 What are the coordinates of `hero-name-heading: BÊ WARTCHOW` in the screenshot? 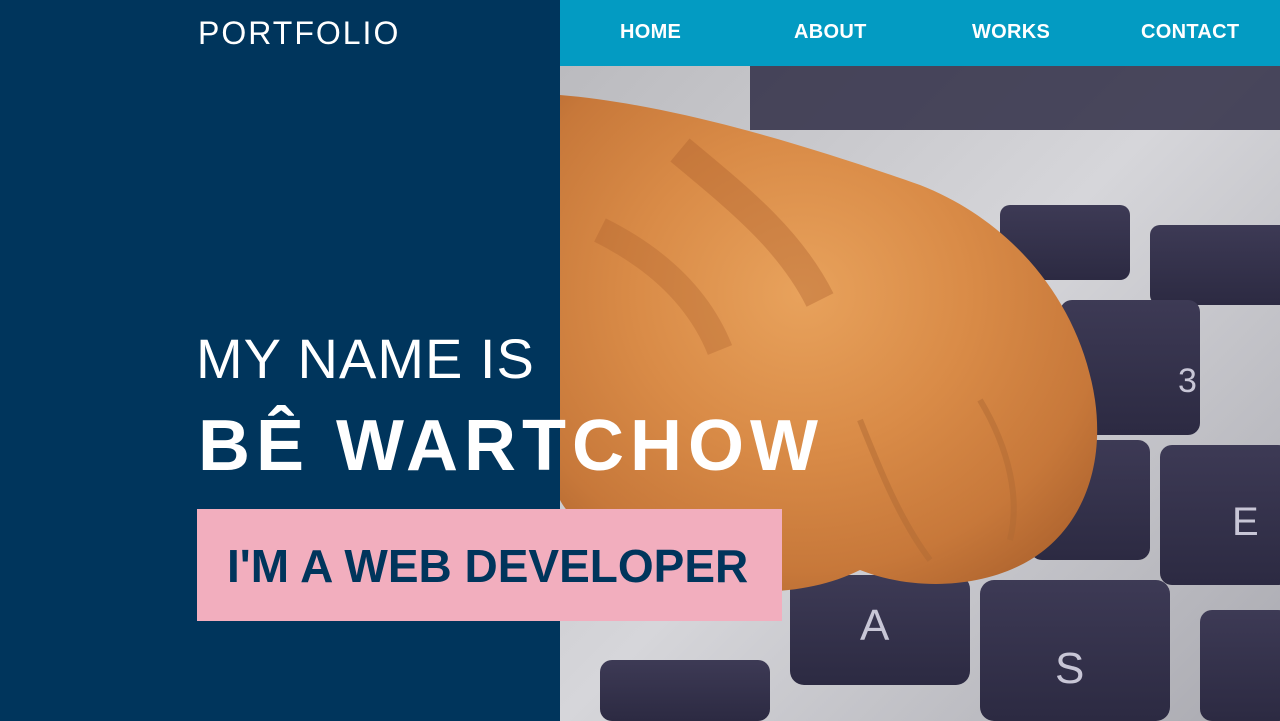 It's located at (511, 446).